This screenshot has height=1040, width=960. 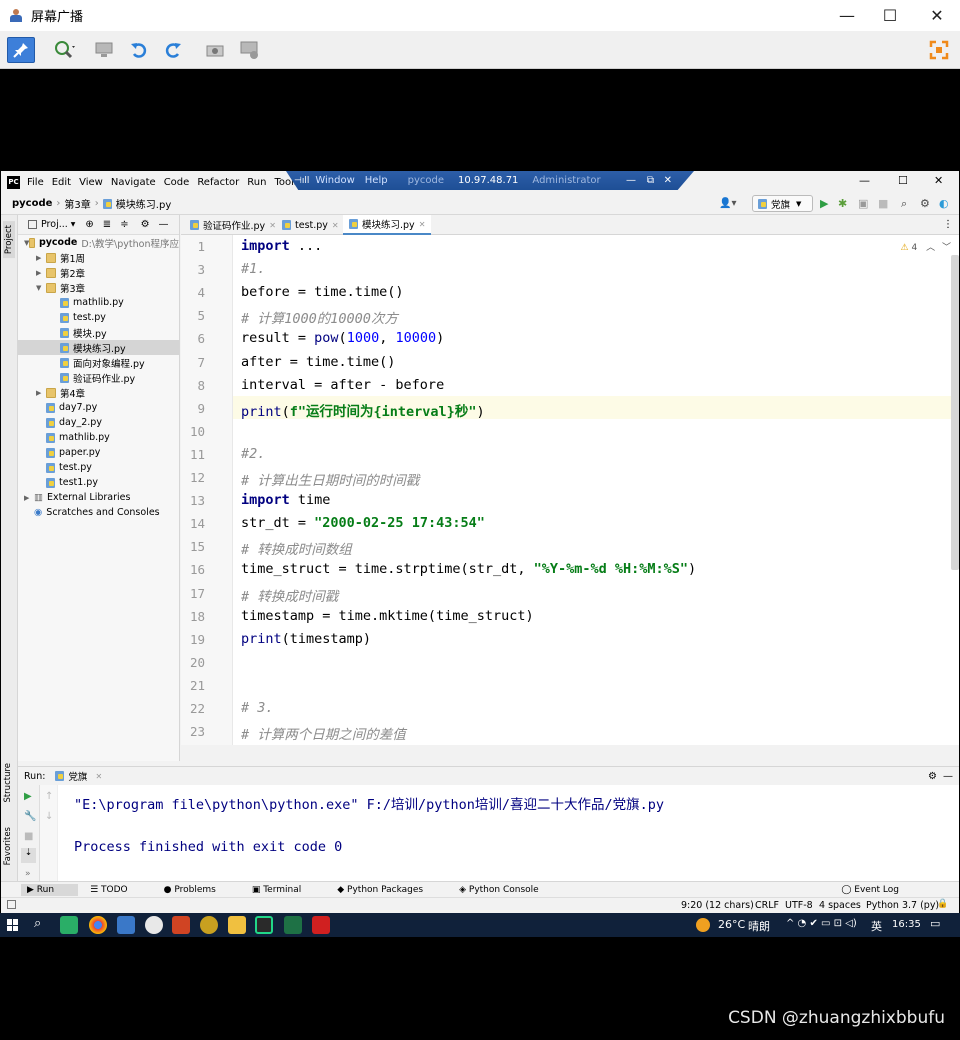 What do you see at coordinates (717, 905) in the screenshot?
I see `status-position: 9:20 (12 chars)` at bounding box center [717, 905].